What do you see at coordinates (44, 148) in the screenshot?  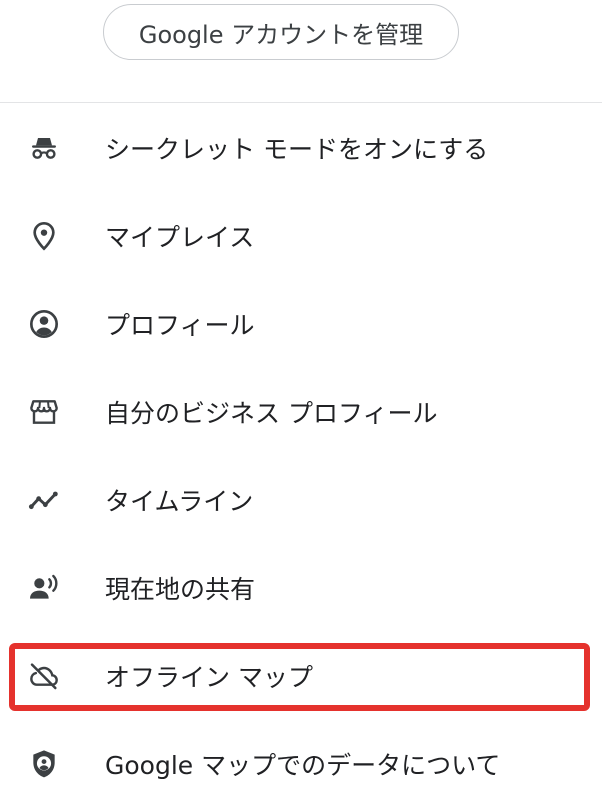 I see `incognito-icon` at bounding box center [44, 148].